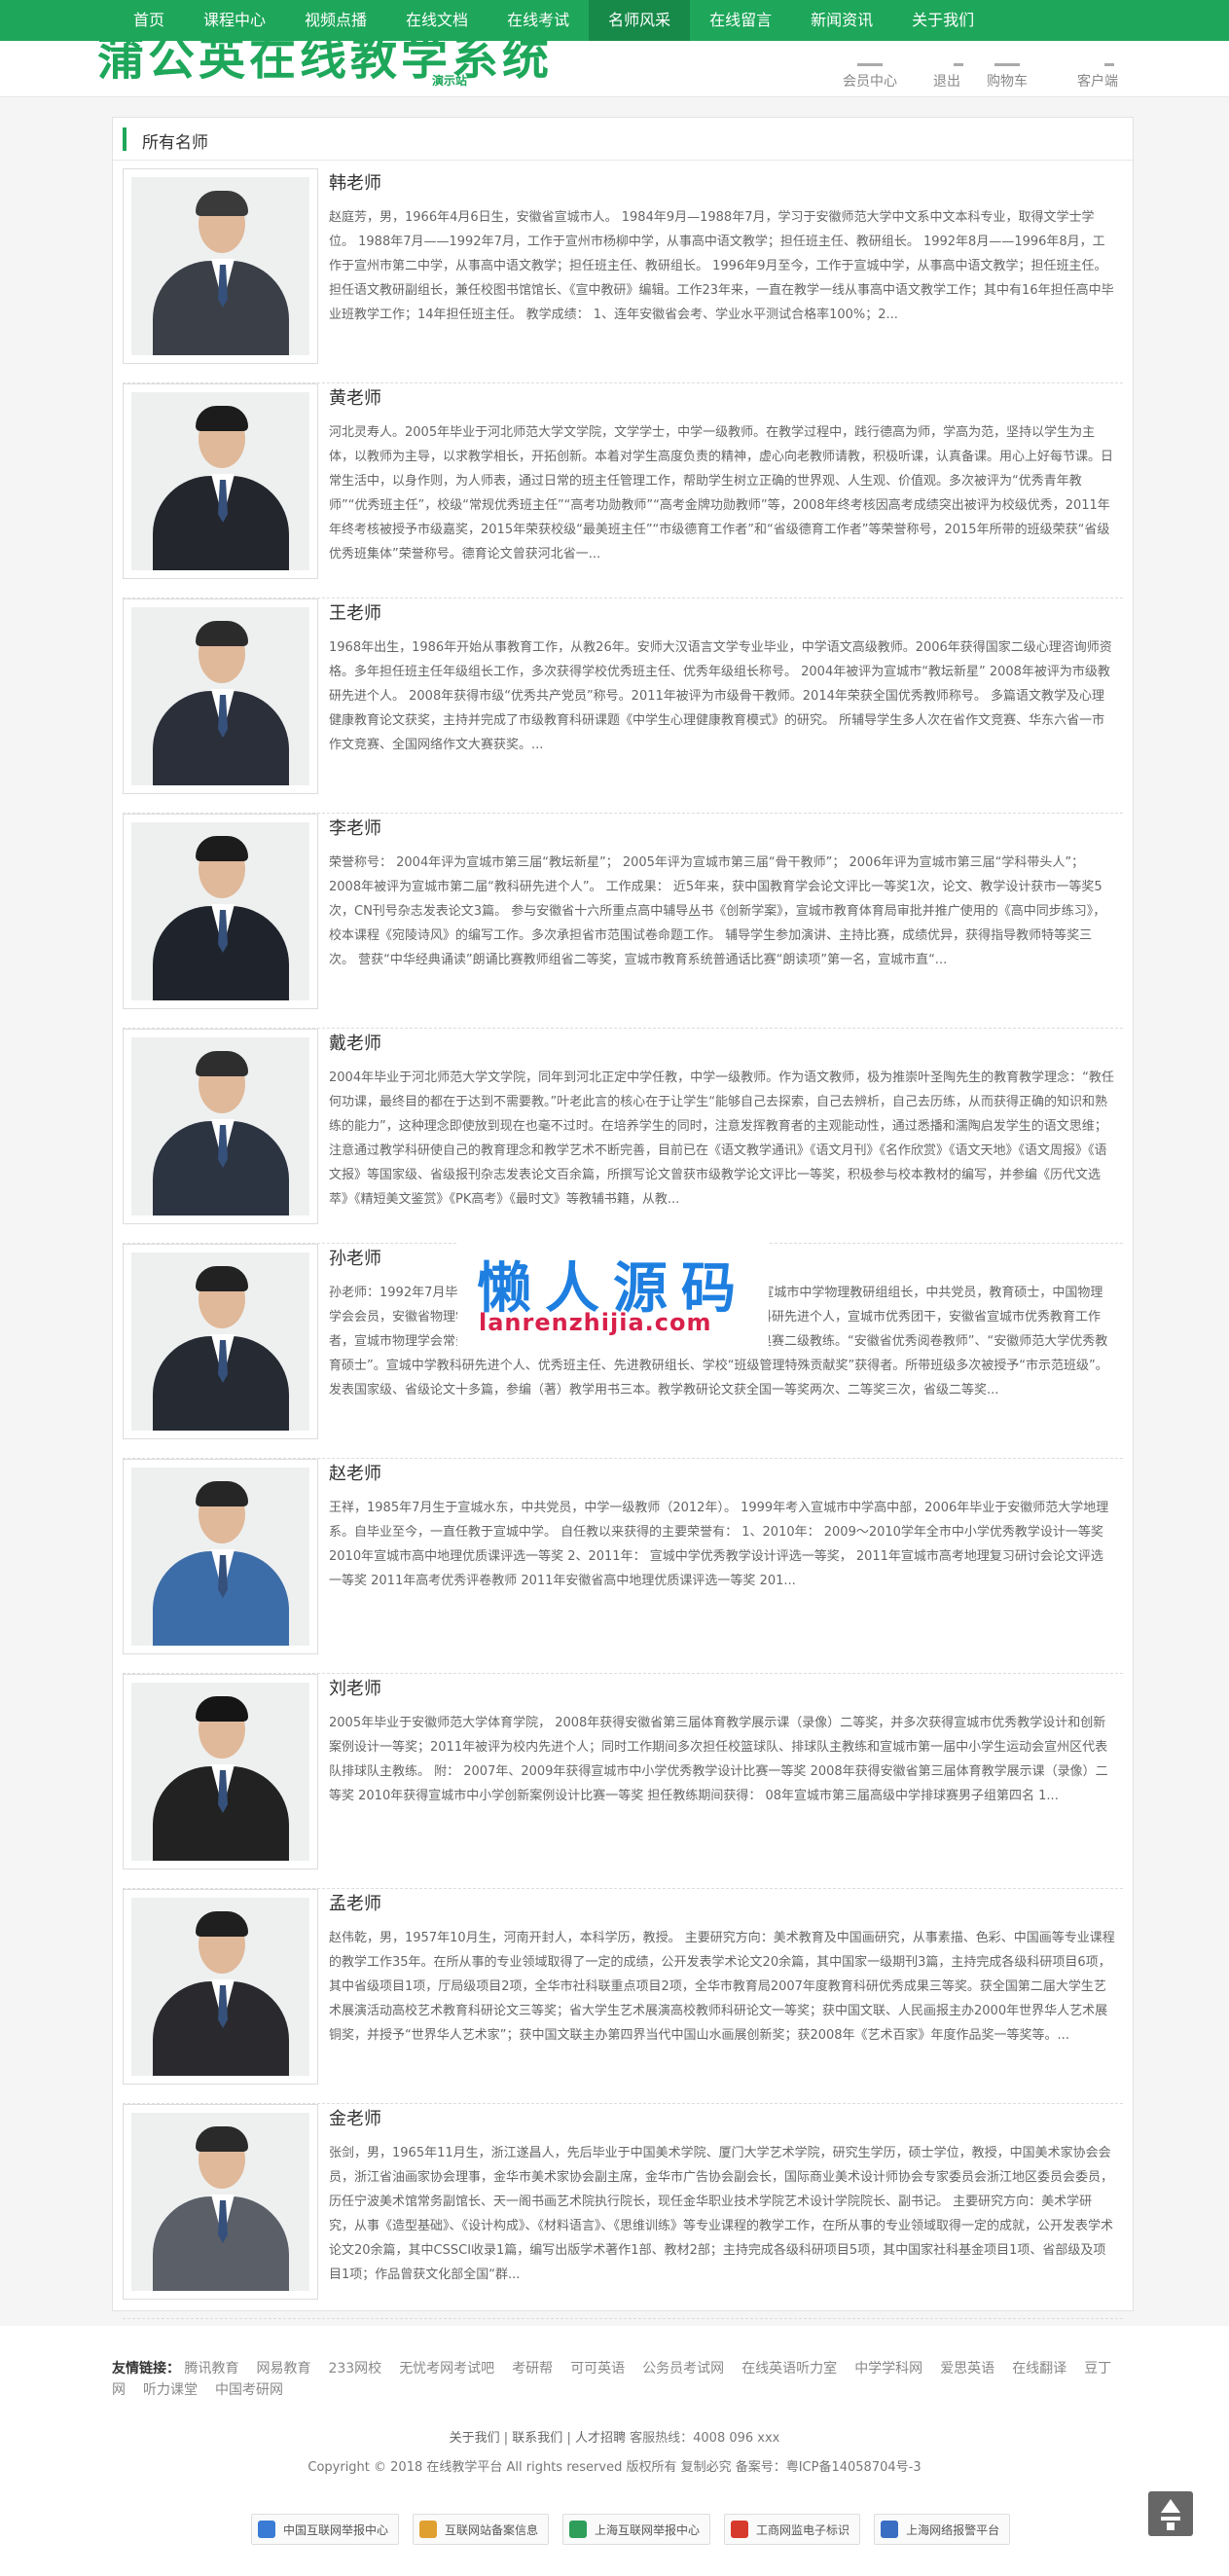  Describe the element at coordinates (943, 20) in the screenshot. I see `nav-item: 关于我们` at that location.